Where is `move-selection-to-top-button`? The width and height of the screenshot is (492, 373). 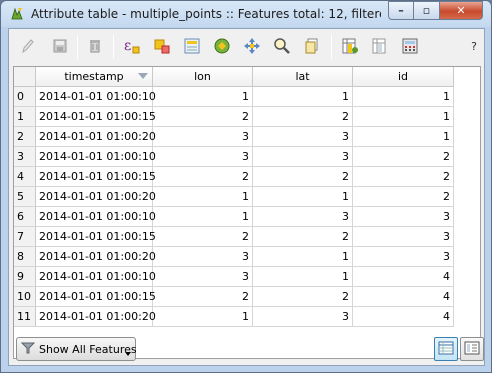 move-selection-to-top-button is located at coordinates (192, 47).